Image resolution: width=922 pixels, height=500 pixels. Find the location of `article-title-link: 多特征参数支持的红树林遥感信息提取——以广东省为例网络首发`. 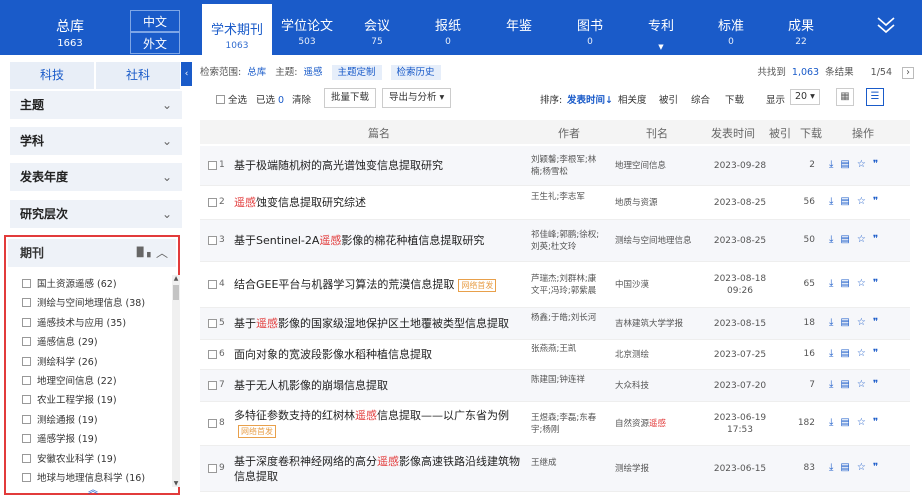

article-title-link: 多特征参数支持的红树林遥感信息提取——以广东省为例网络首发 is located at coordinates (379, 423).